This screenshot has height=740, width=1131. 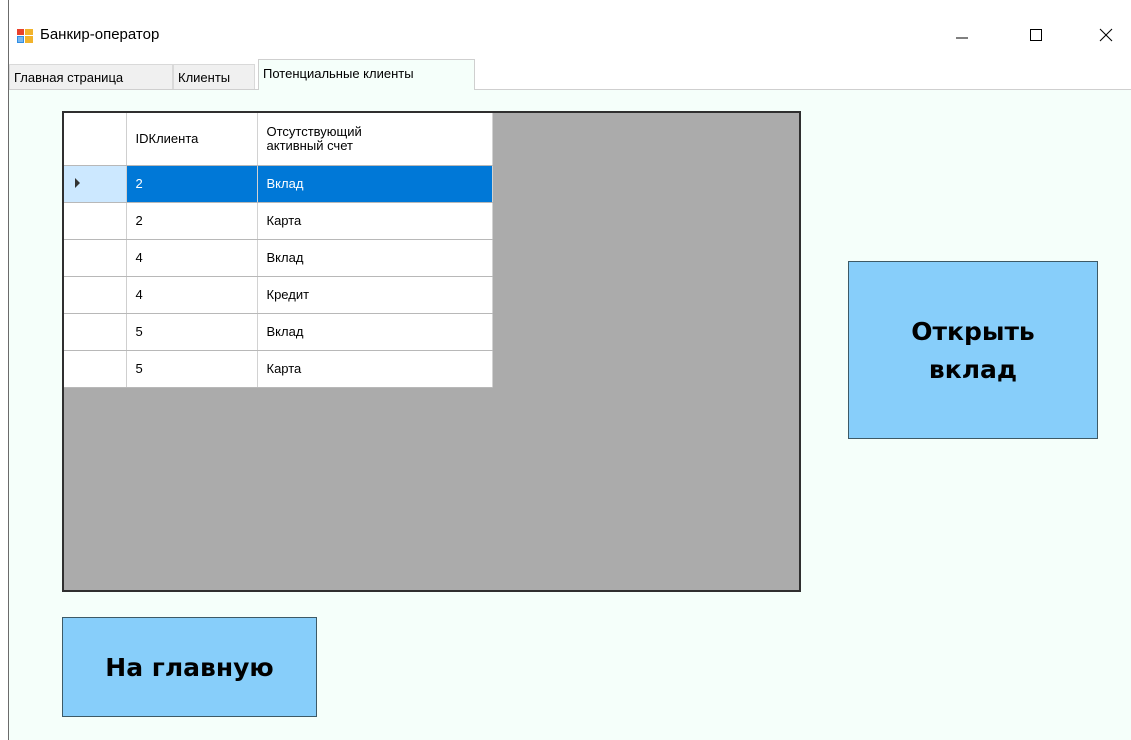 I want to click on table-row: 5 Карта, so click(x=278, y=369).